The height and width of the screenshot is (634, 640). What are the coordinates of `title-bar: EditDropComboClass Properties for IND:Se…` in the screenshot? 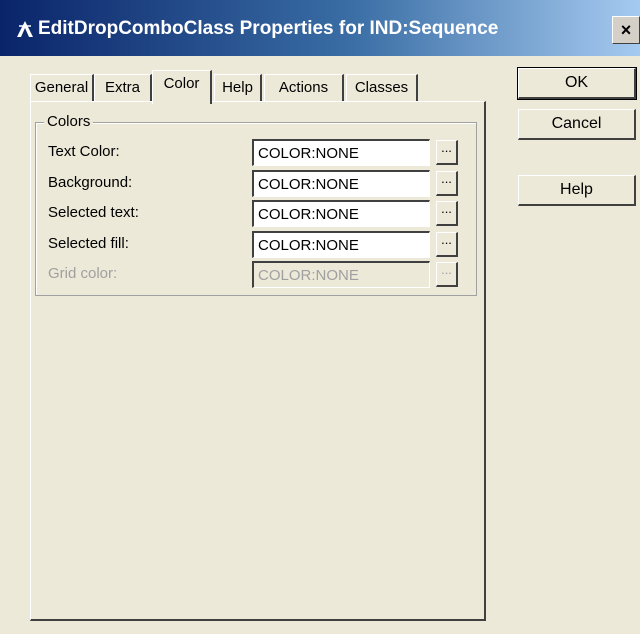 It's located at (320, 28).